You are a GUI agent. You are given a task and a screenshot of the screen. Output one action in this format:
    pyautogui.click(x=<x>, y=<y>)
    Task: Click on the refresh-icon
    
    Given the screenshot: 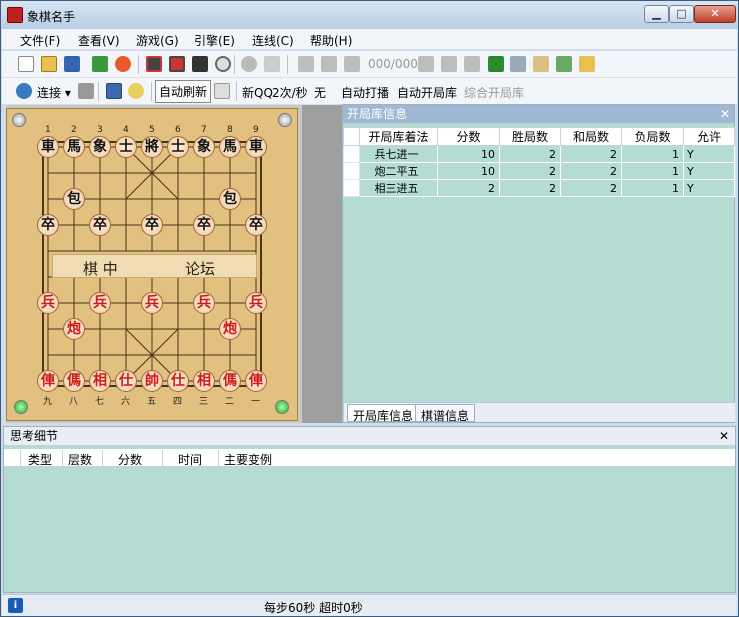 What is the action you would take?
    pyautogui.click(x=222, y=91)
    